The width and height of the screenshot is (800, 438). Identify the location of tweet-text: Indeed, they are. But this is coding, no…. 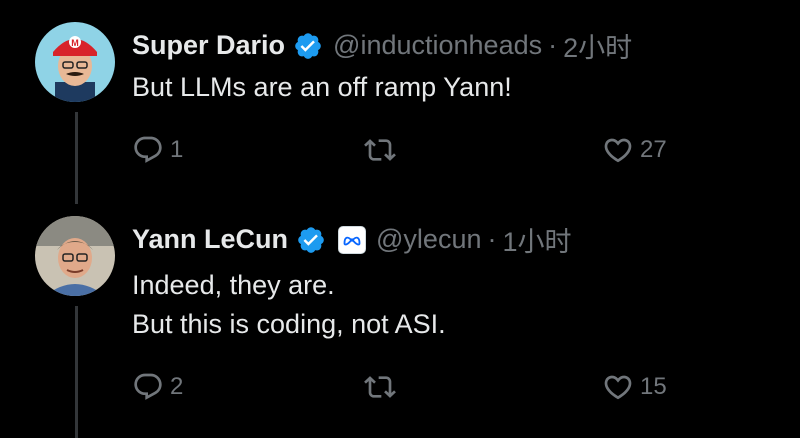
(289, 305).